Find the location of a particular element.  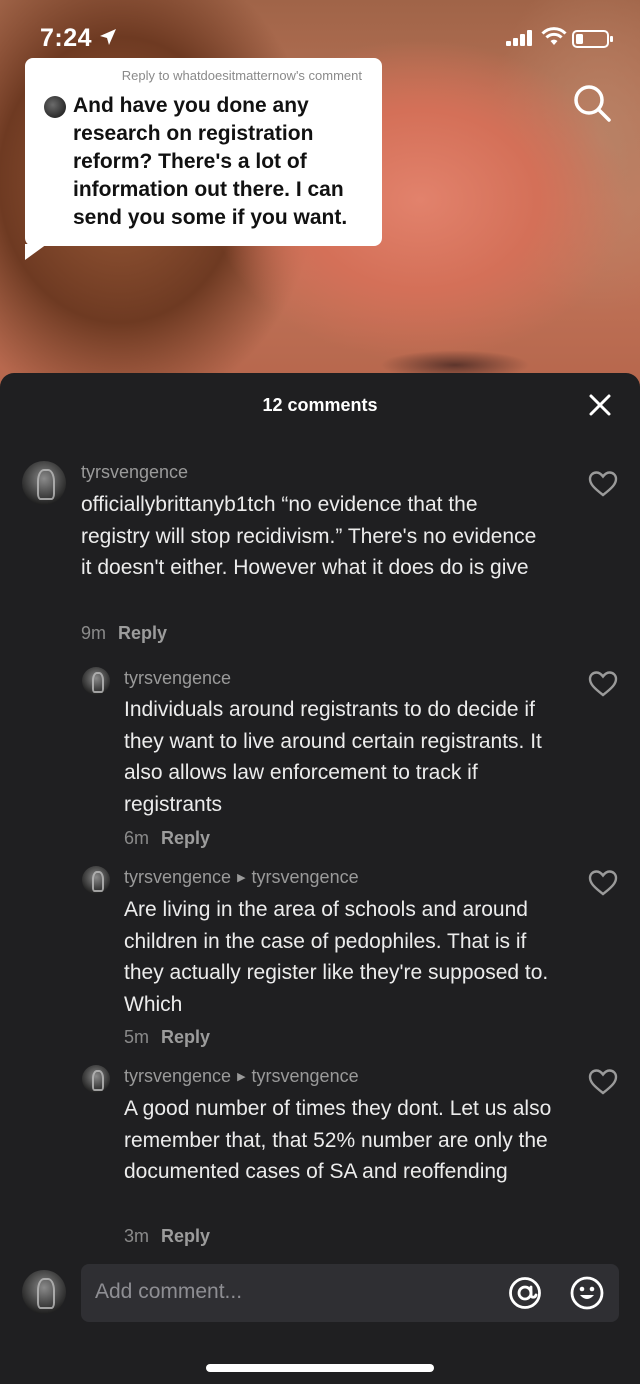

comment-meta: 9m Reply is located at coordinates (124, 633).